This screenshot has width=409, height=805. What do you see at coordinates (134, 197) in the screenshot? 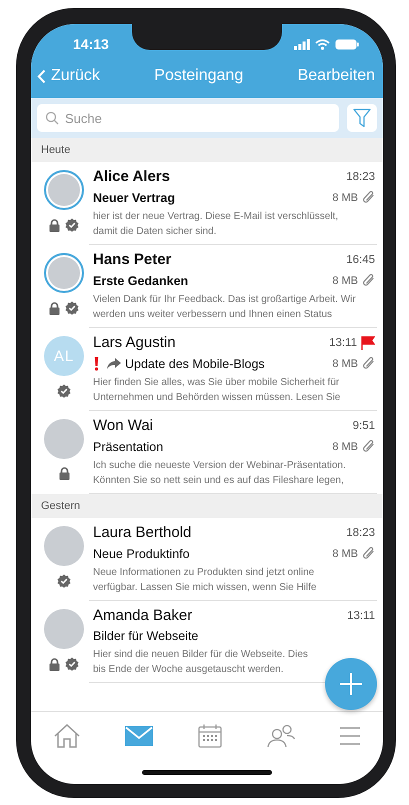
I see `message-subject: Neuer Vertrag` at bounding box center [134, 197].